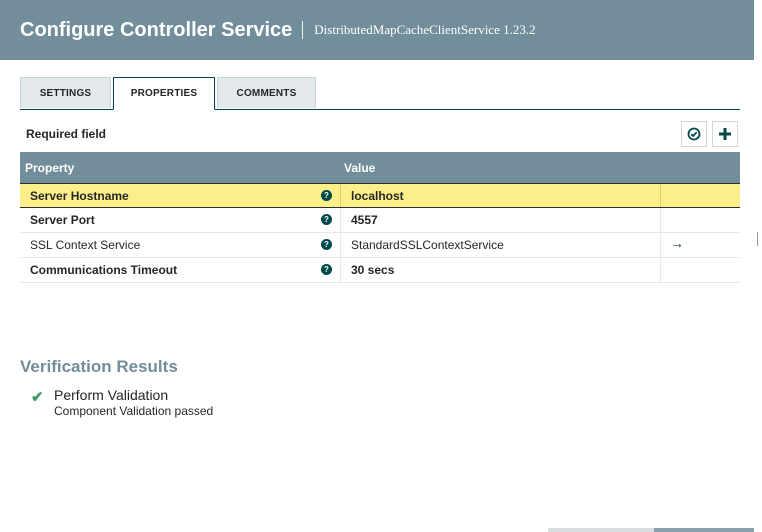 The width and height of the screenshot is (762, 532). I want to click on property-value: StandardSSLContextService, so click(427, 245).